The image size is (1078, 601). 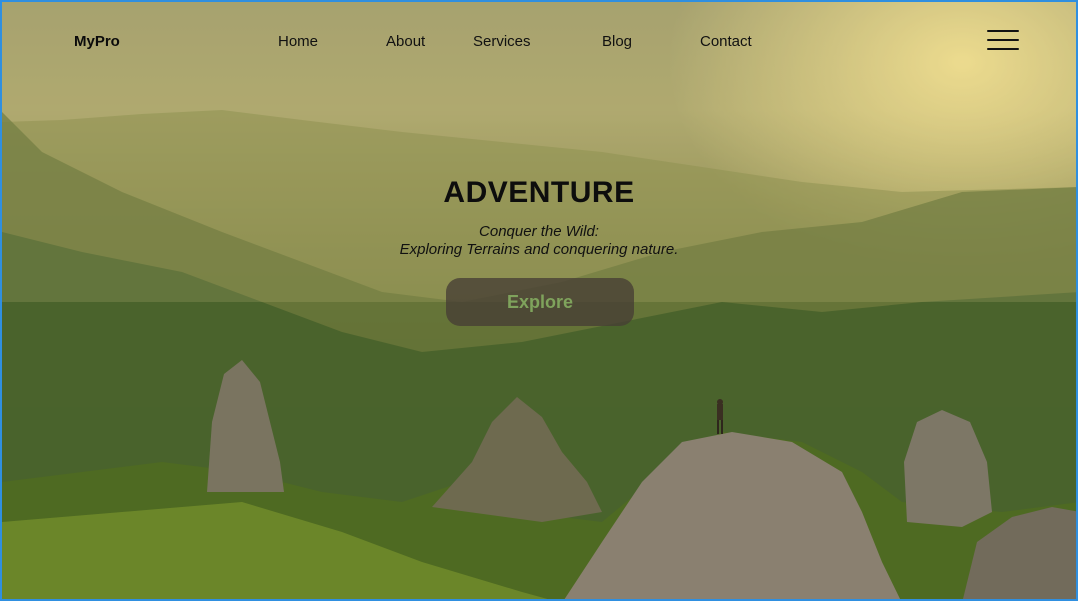 I want to click on menu-bar-middle, so click(x=1003, y=40).